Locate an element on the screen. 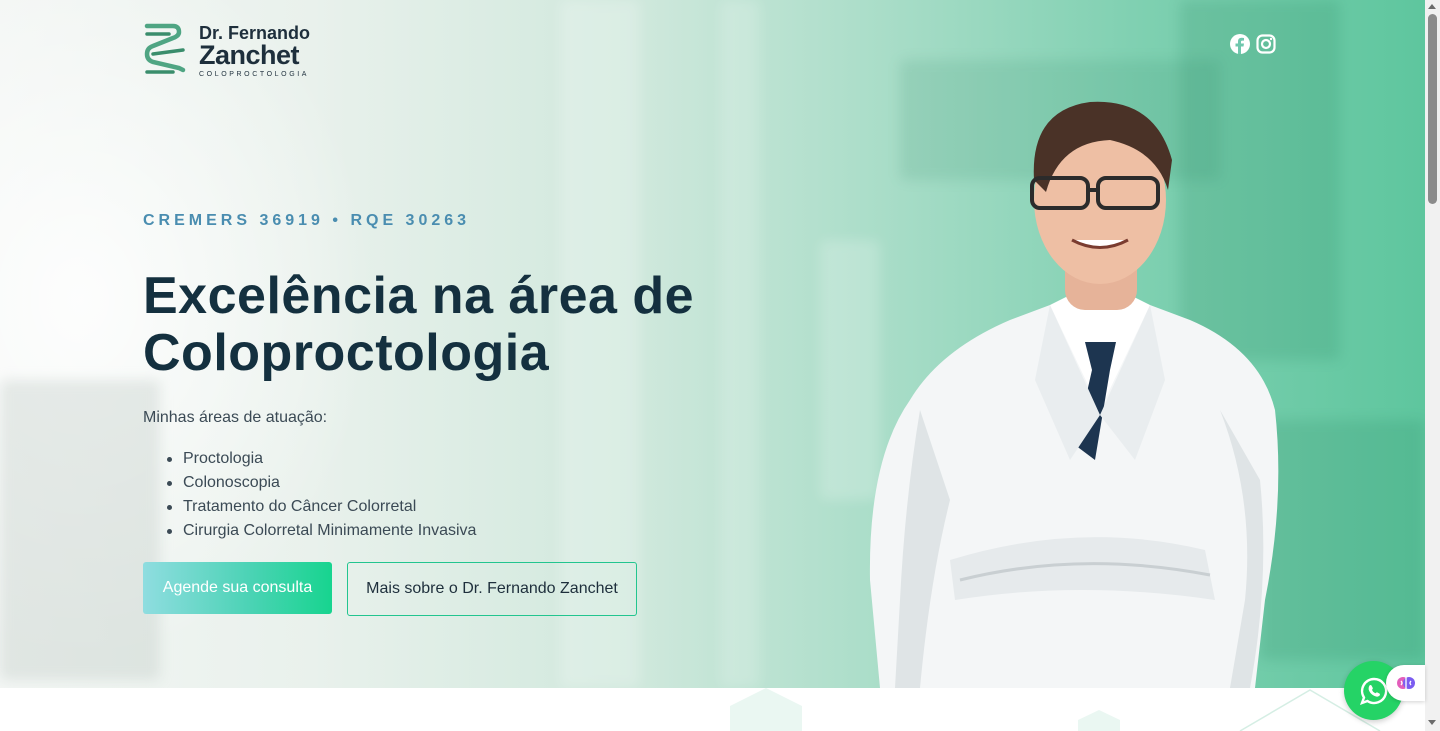 Image resolution: width=1440 pixels, height=731 pixels. brain-extension-icon is located at coordinates (1405, 683).